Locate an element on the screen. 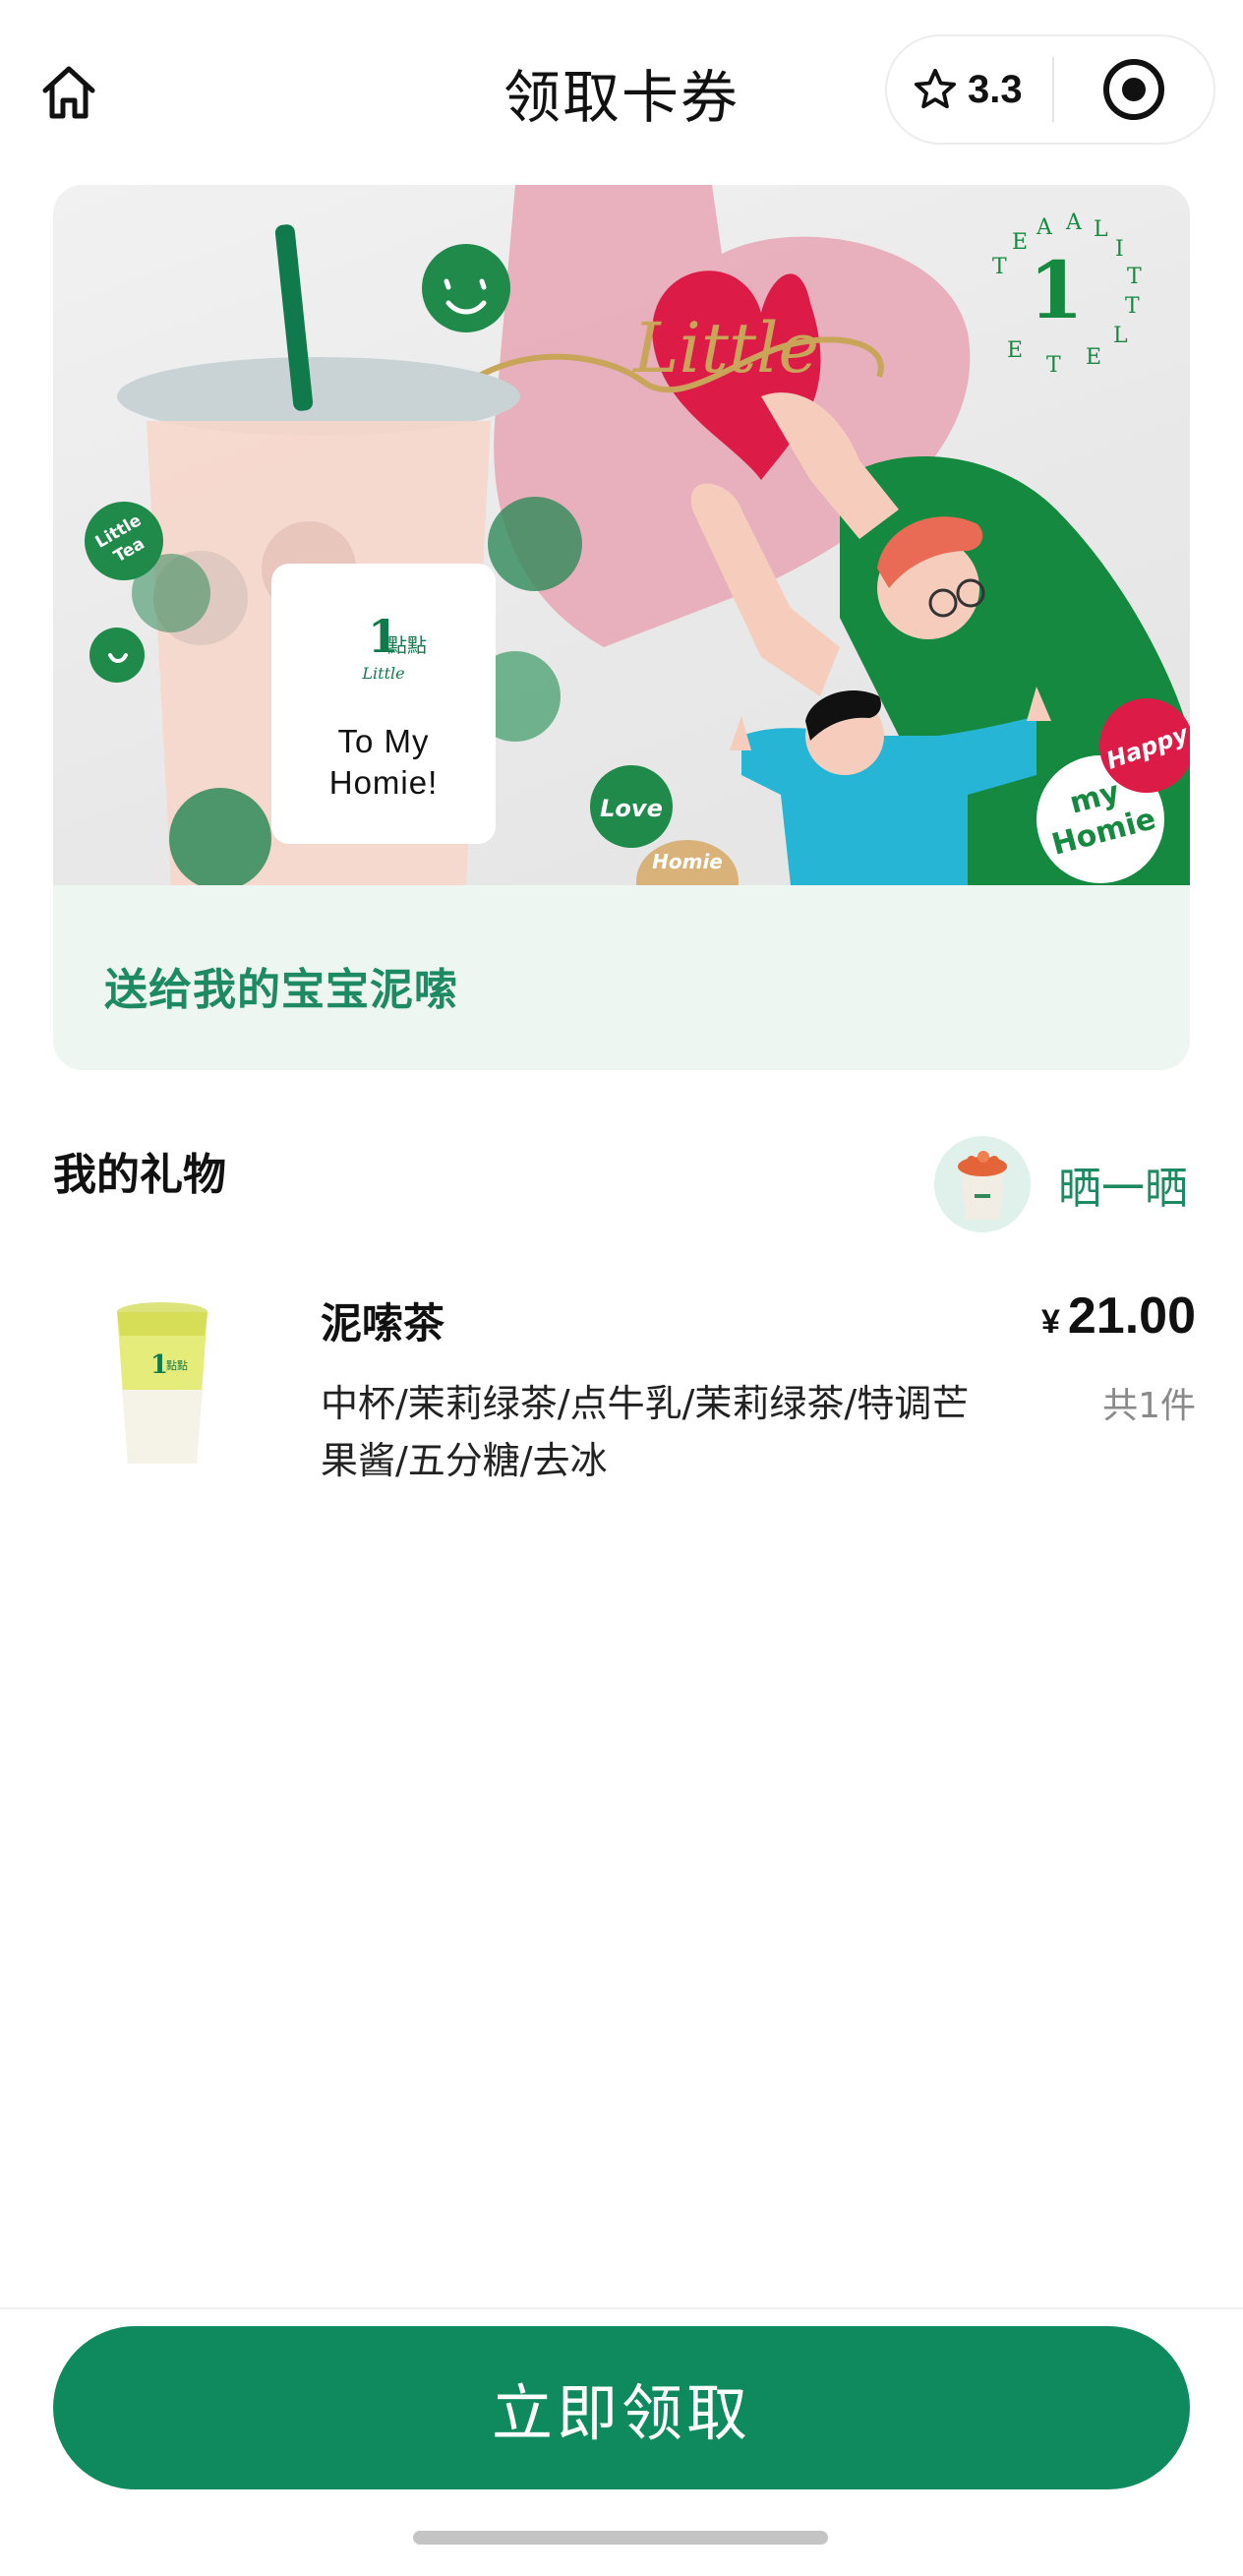 This screenshot has height=2576, width=1243. rating-button: 3.3 is located at coordinates (969, 89).